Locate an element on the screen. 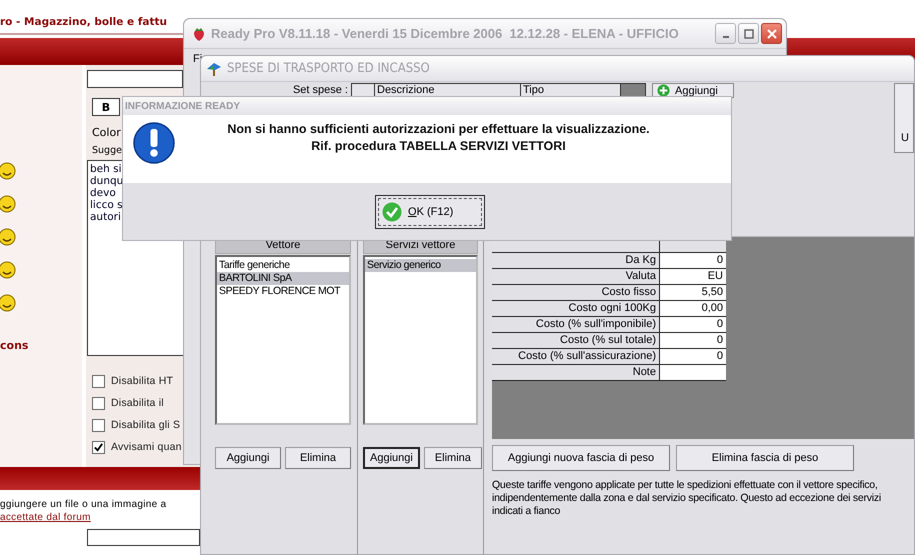 The image size is (915, 555). maximize-icon is located at coordinates (749, 33).